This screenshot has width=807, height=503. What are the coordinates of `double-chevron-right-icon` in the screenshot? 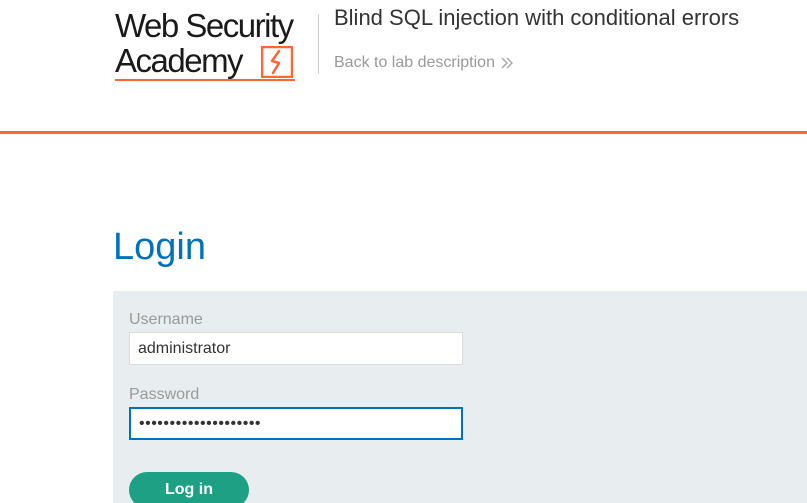 It's located at (507, 63).